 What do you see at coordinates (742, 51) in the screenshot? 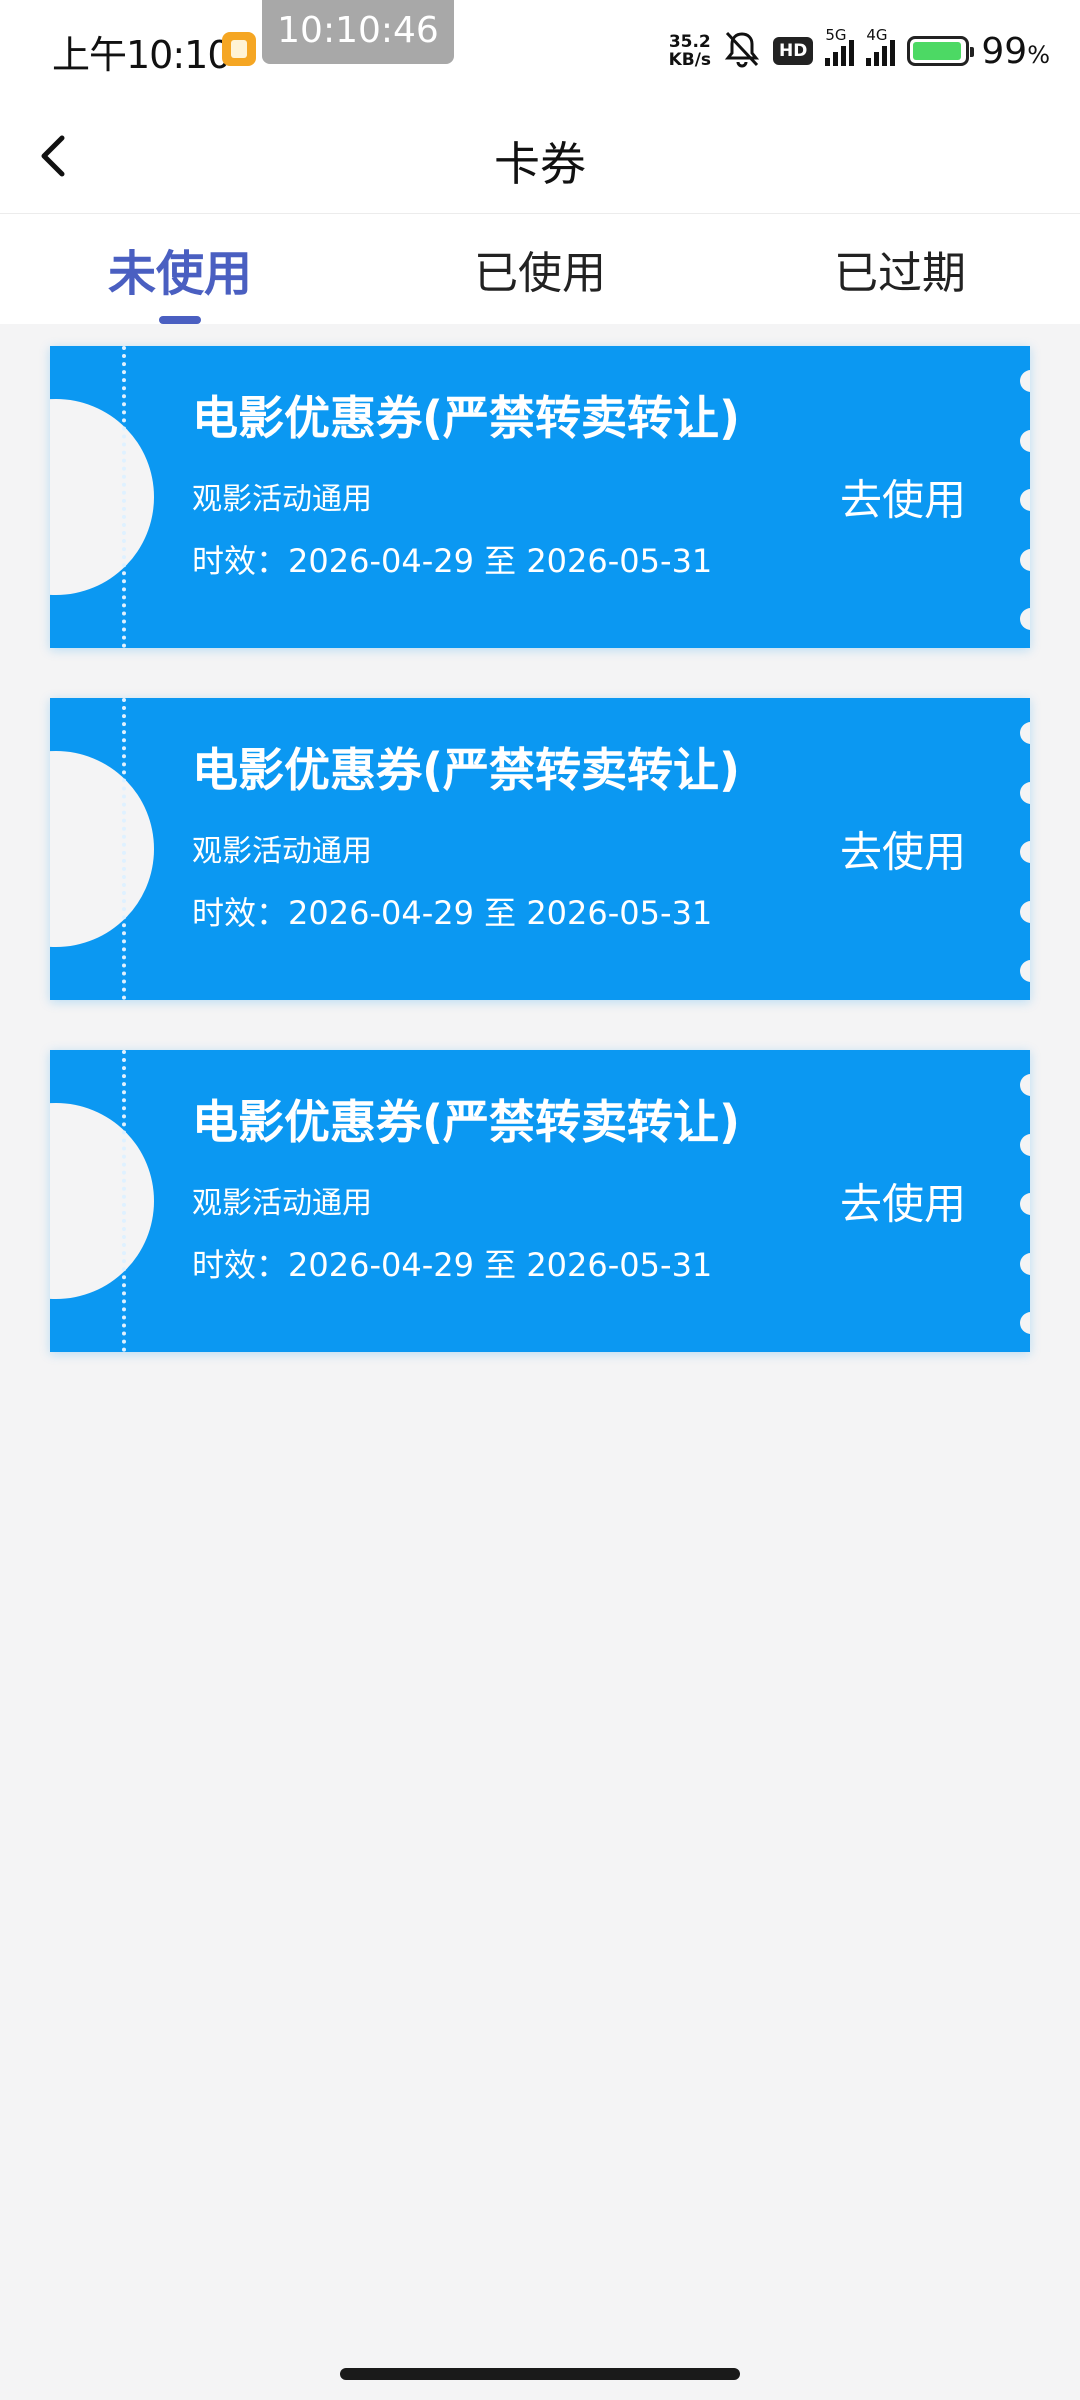
I see `bell-off-icon` at bounding box center [742, 51].